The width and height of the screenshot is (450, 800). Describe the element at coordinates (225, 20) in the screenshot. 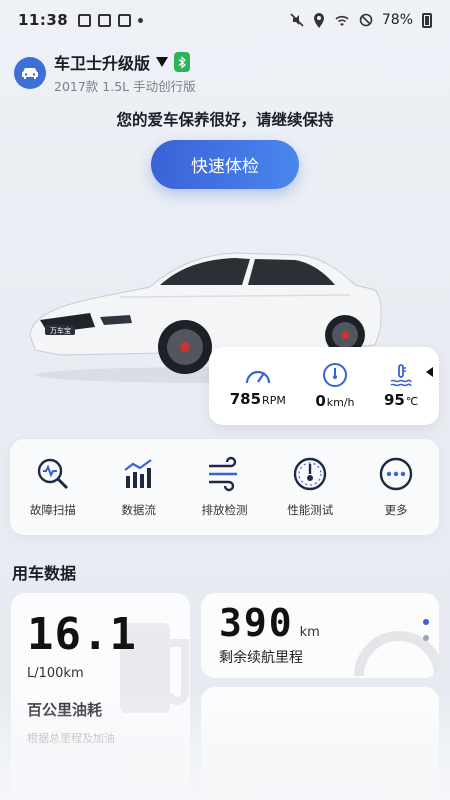

I see `status-bar: 11:38 78%` at that location.